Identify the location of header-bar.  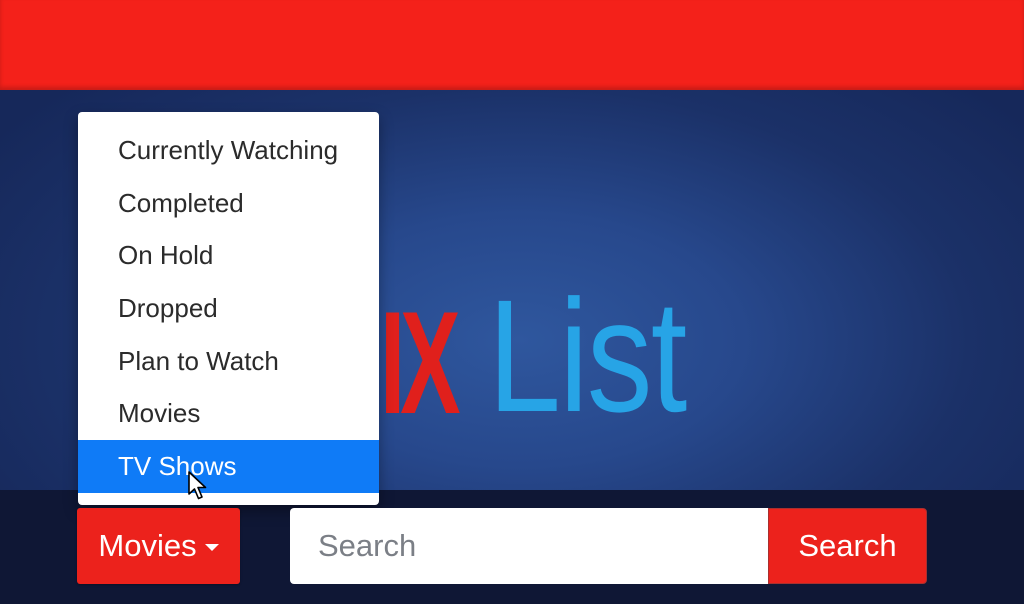
(512, 45).